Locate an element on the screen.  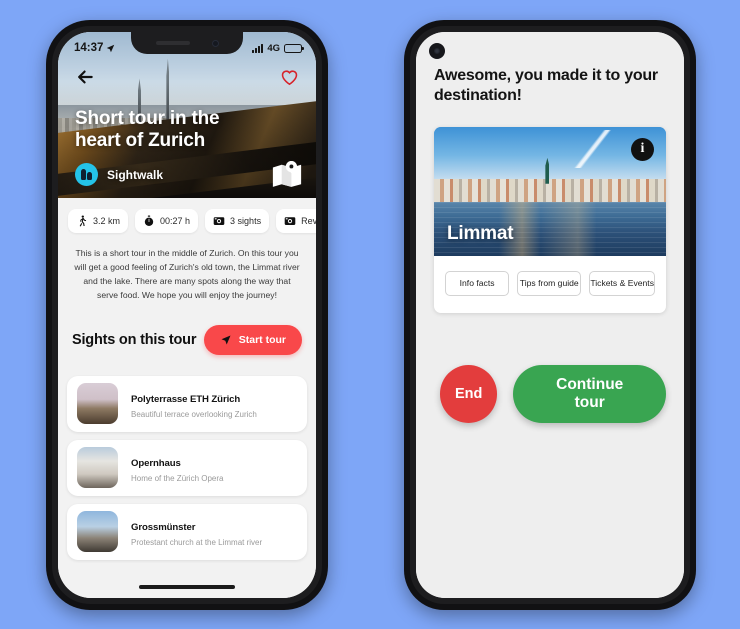
brand-row: Sightwalk is located at coordinates (119, 174).